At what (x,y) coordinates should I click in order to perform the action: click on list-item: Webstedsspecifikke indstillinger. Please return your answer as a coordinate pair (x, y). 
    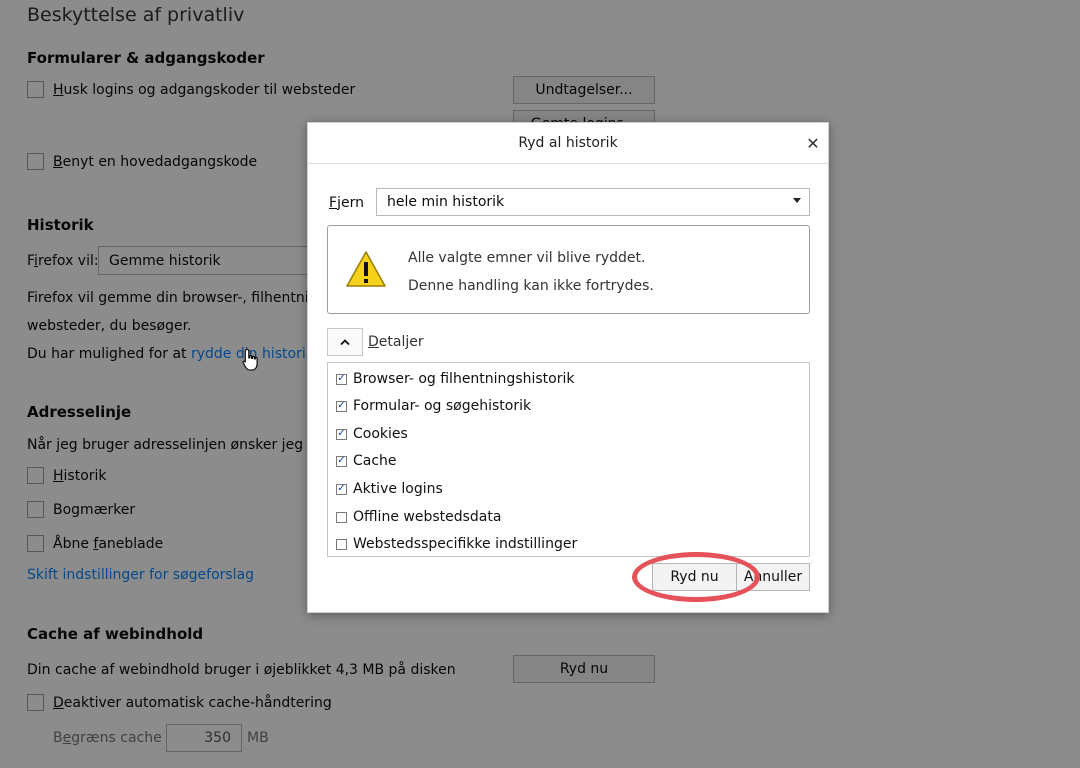
    Looking at the image, I should click on (456, 544).